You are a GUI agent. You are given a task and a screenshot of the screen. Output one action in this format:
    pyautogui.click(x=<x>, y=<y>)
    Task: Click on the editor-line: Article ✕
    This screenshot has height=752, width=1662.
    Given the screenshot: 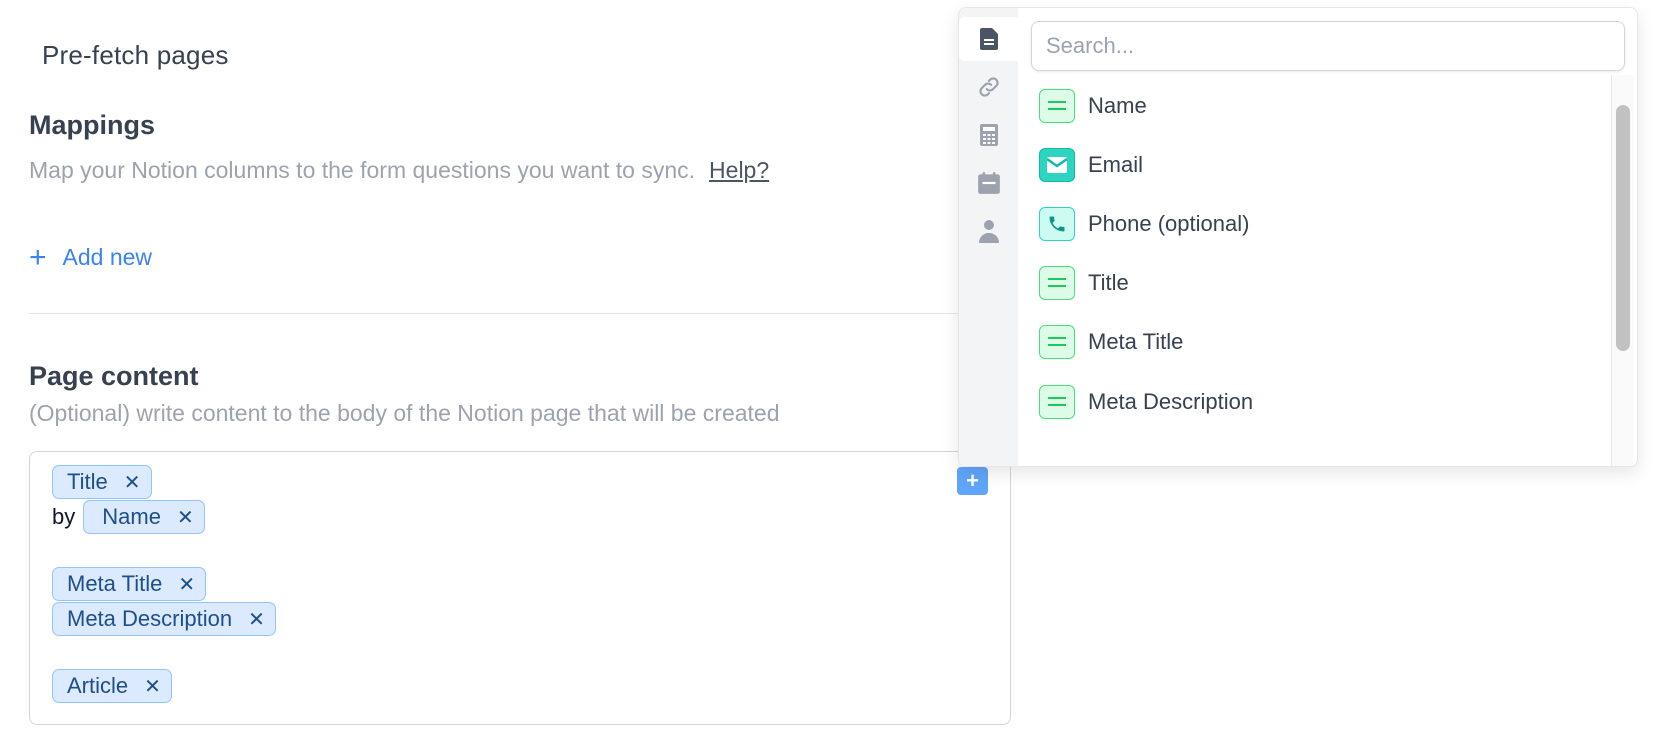 What is the action you would take?
    pyautogui.click(x=112, y=686)
    